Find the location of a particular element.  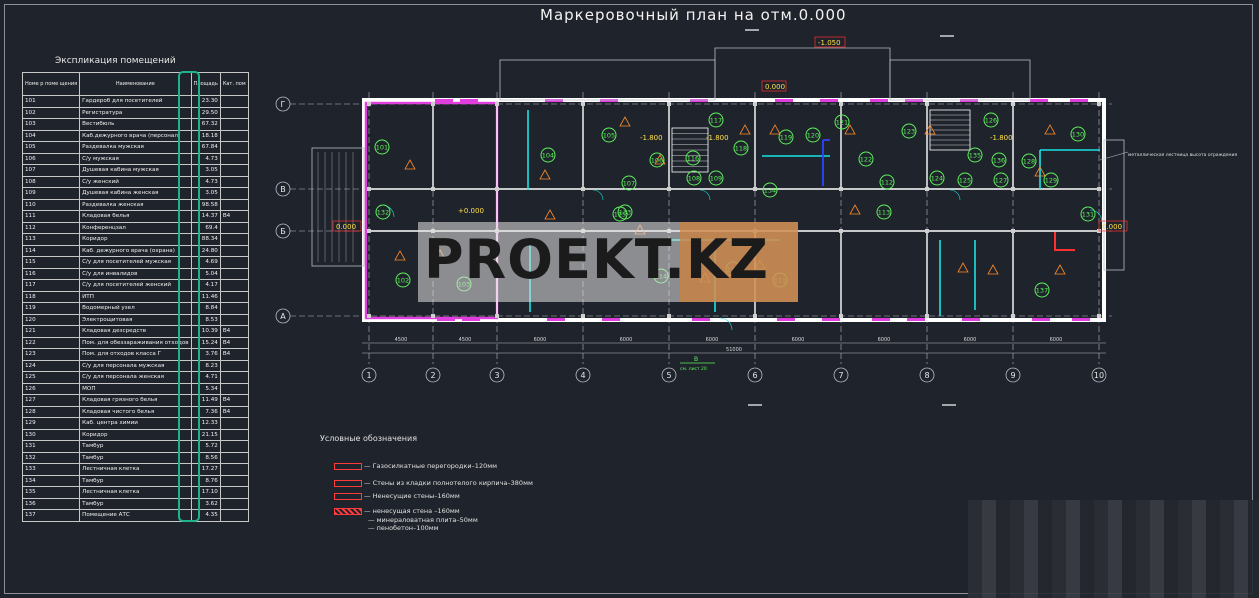

dimension-span: 4500 is located at coordinates (401, 340).